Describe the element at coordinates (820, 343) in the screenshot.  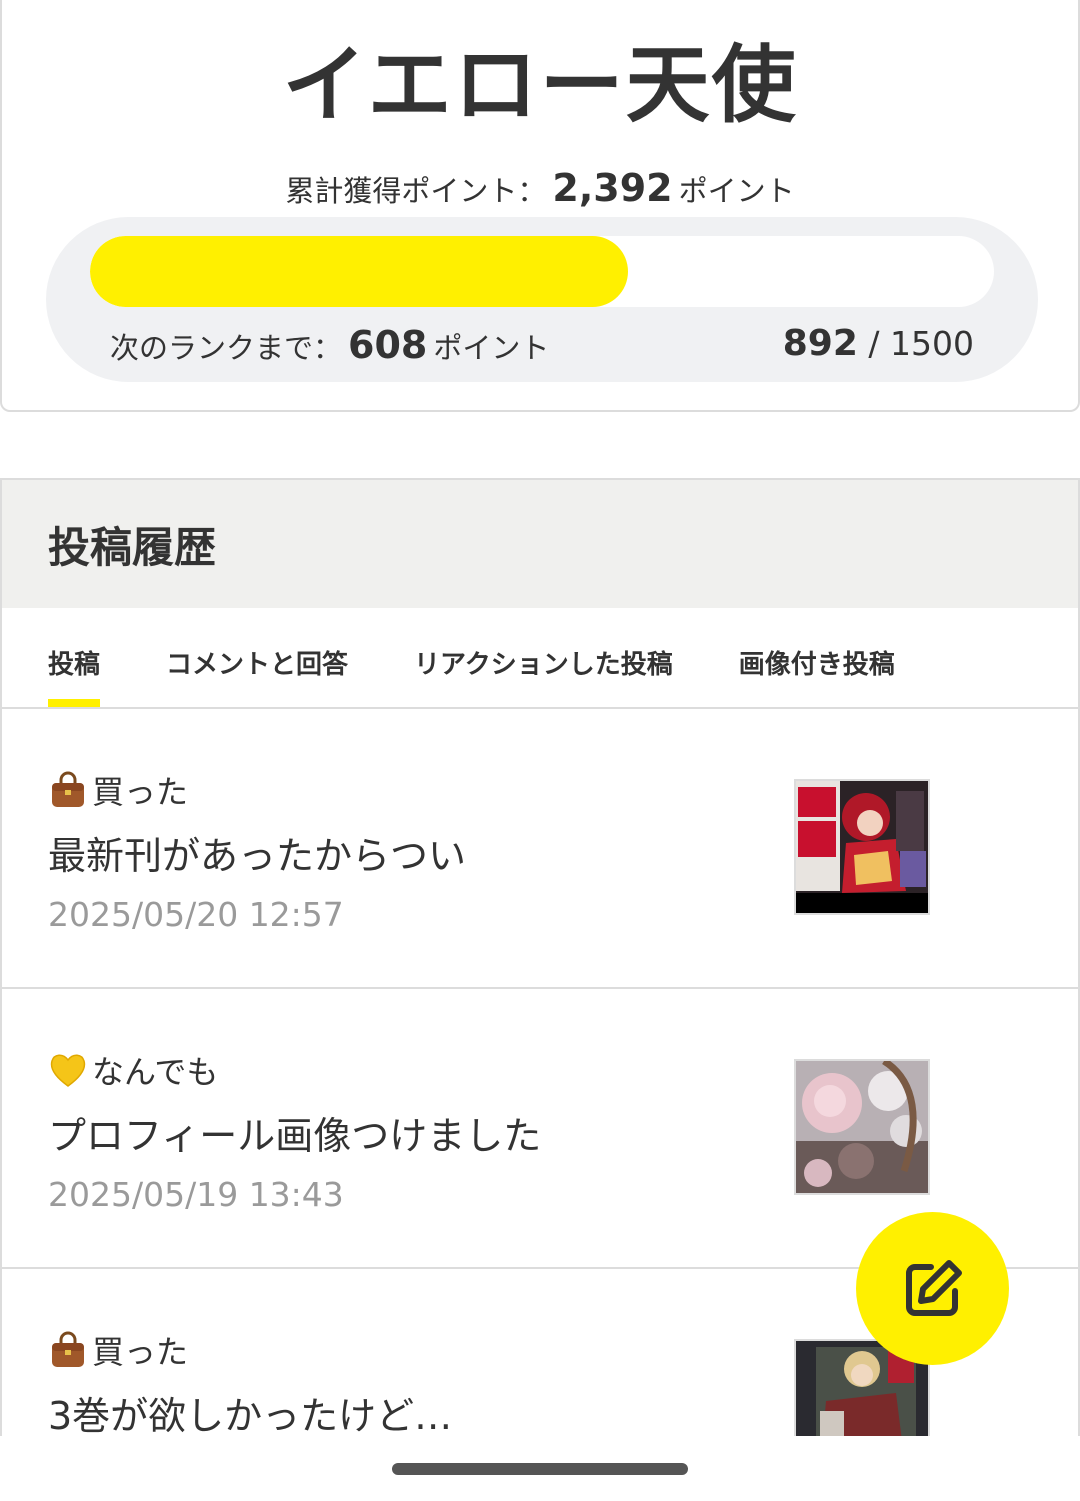
I see `progress-current: 892` at that location.